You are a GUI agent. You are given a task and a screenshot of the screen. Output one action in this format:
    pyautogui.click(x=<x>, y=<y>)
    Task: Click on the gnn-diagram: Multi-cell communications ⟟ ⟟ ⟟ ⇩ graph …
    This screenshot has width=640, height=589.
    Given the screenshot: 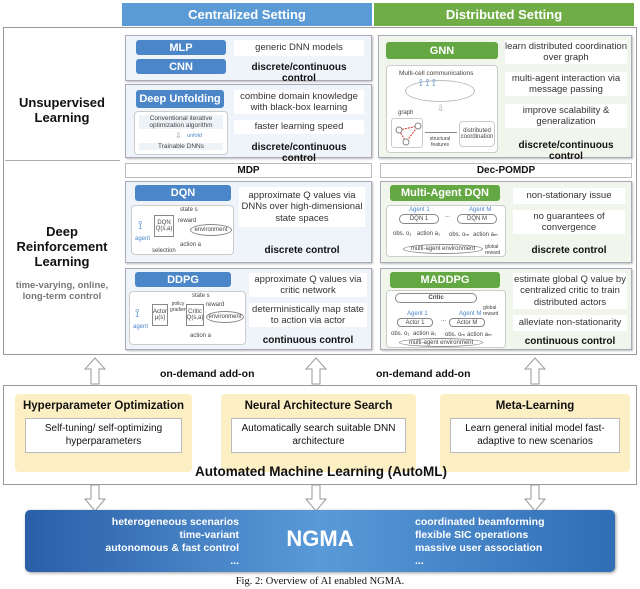 What is the action you would take?
    pyautogui.click(x=442, y=109)
    